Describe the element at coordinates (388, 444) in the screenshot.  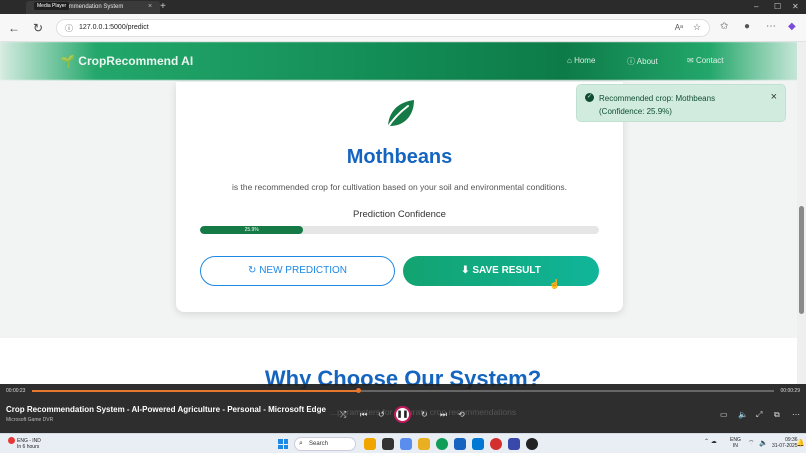
I see `task-view-icon` at that location.